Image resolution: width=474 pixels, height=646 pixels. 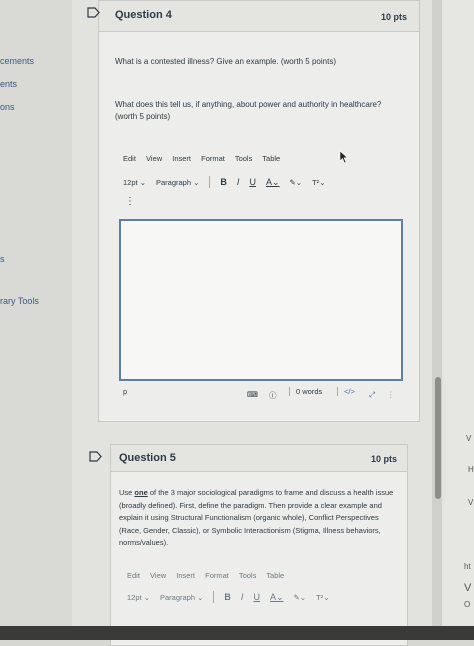 I want to click on word-count: 0 words, so click(x=305, y=391).